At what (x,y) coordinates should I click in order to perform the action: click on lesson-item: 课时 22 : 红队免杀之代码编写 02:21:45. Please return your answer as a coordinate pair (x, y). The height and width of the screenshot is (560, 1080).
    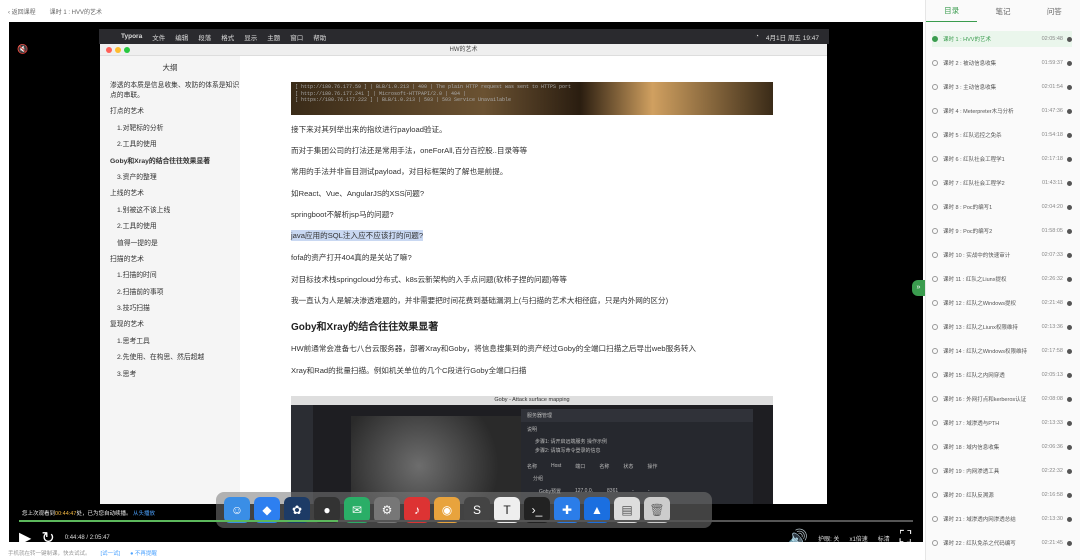
    Looking at the image, I should click on (1002, 543).